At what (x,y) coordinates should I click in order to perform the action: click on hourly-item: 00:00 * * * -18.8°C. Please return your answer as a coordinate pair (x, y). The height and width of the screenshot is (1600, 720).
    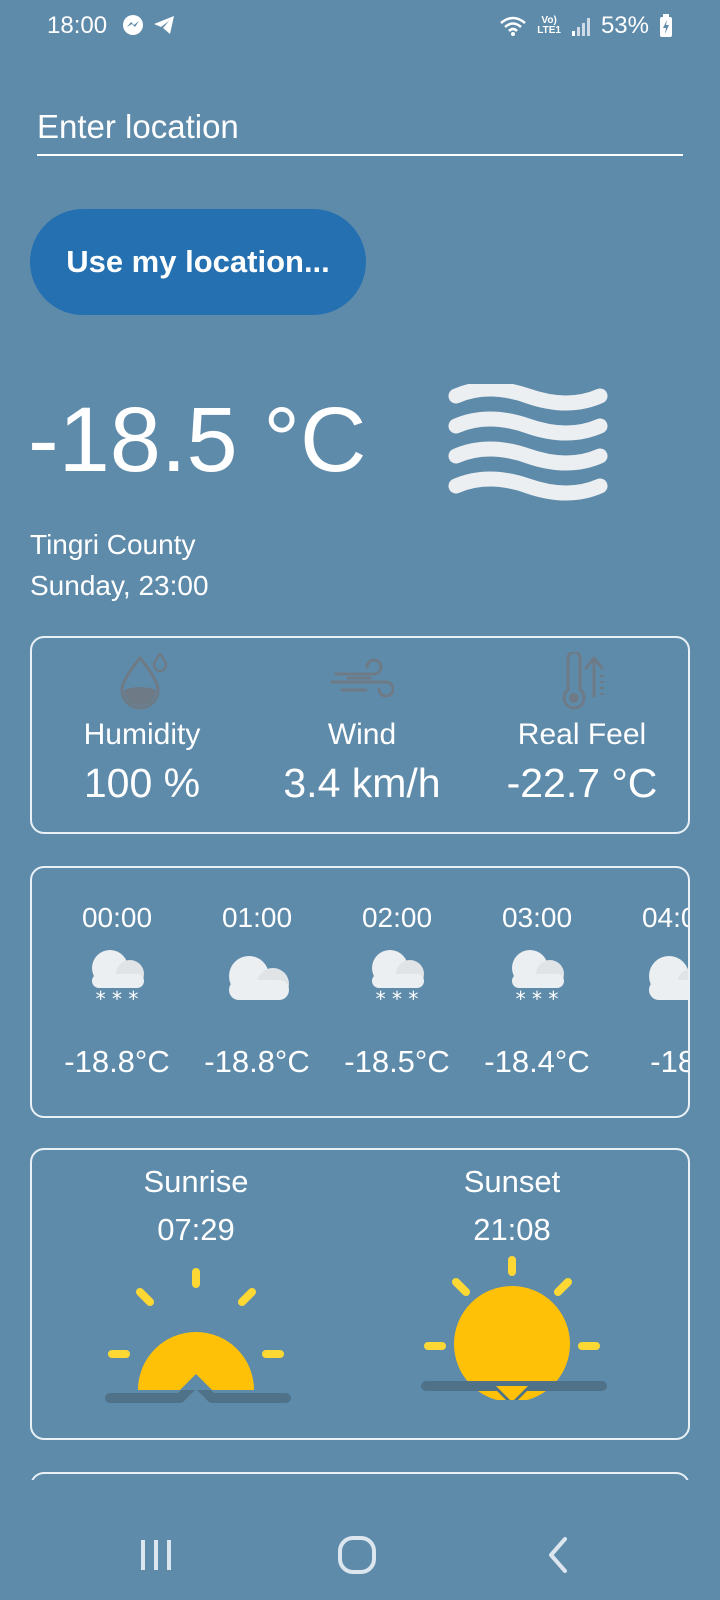
    Looking at the image, I should click on (117, 974).